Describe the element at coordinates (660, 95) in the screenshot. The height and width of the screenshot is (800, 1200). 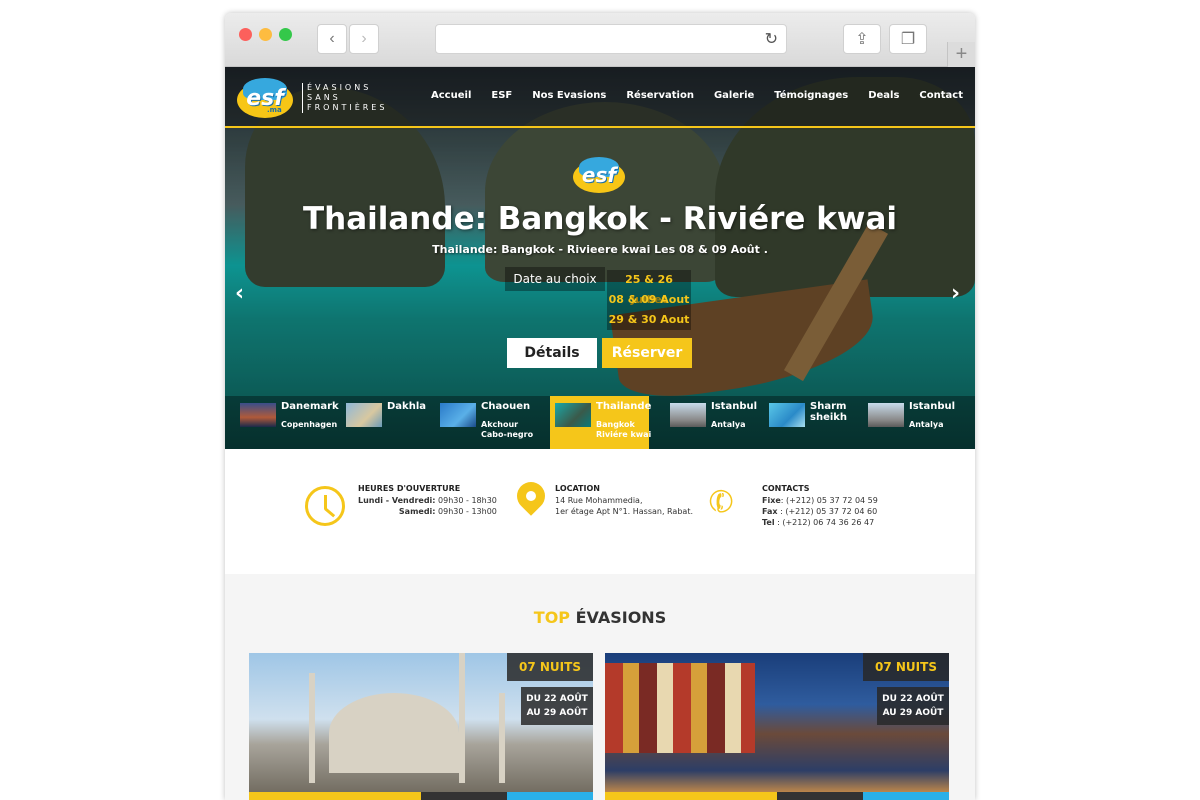
I see `menu-item-reservation: Réservation` at that location.